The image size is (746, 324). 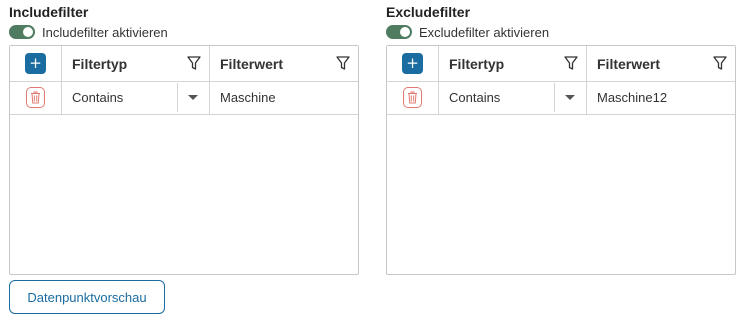 I want to click on exclude-filter-title: Excludefilter, so click(x=428, y=12).